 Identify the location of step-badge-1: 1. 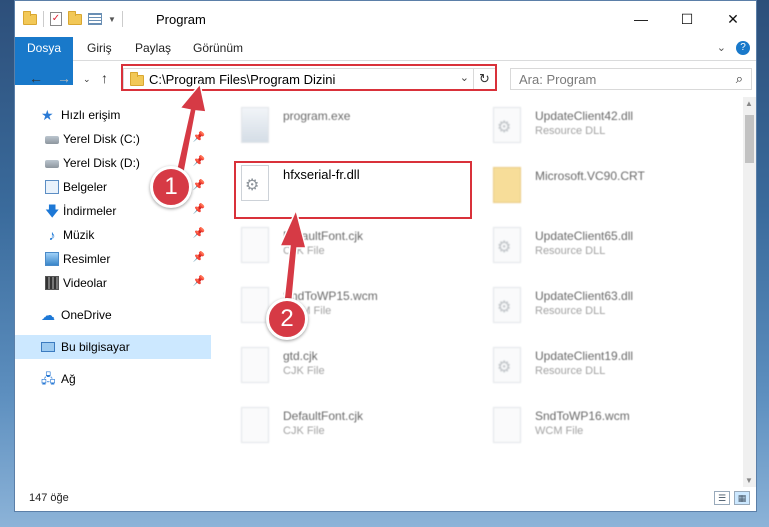
(171, 187).